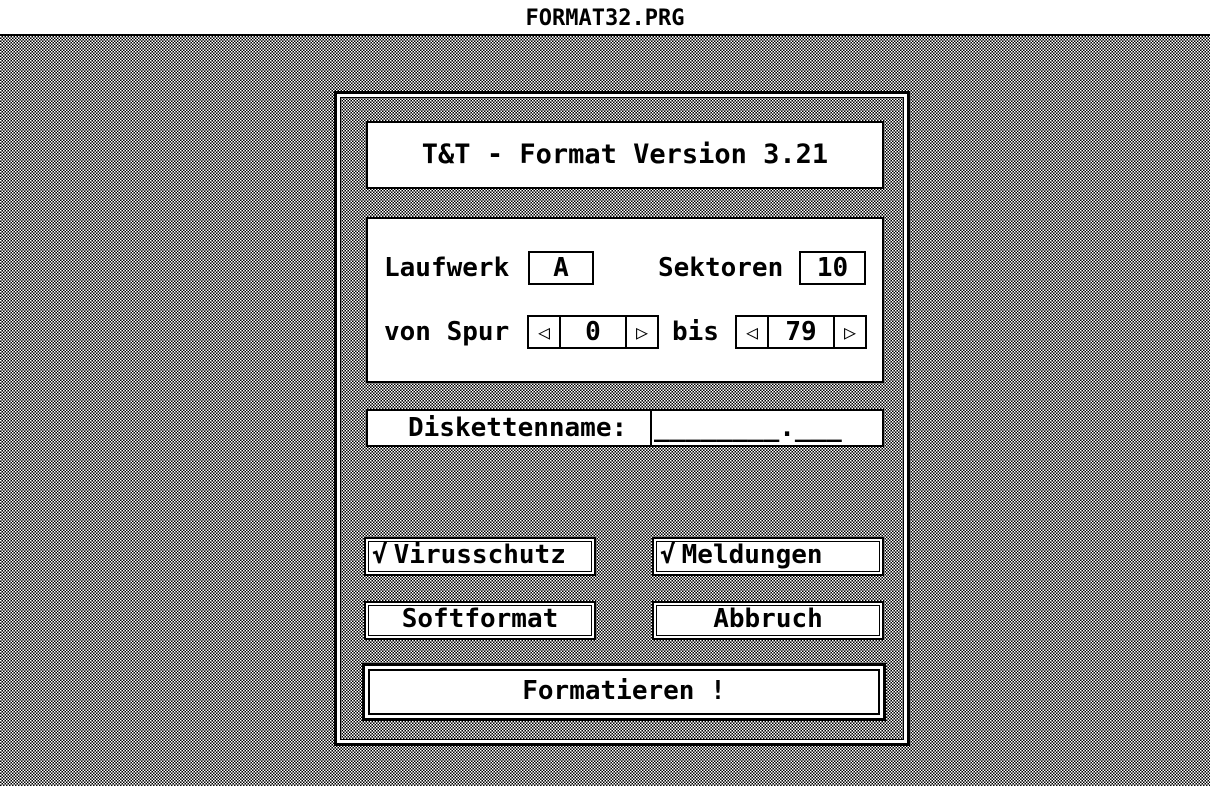 This screenshot has height=786, width=1210. What do you see at coordinates (480, 620) in the screenshot?
I see `softformat-button: Softformat` at bounding box center [480, 620].